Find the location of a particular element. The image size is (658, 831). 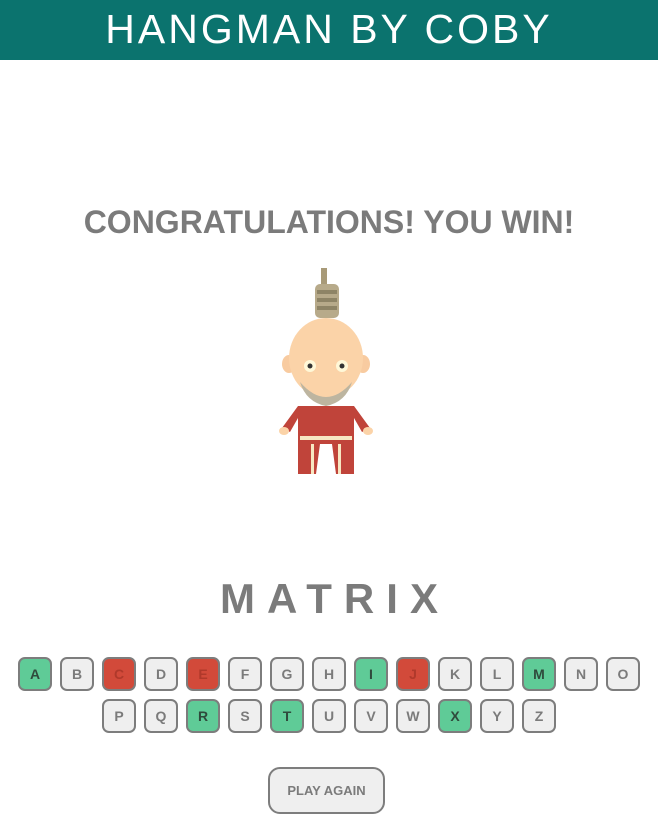

letter-key-d: D is located at coordinates (161, 674).